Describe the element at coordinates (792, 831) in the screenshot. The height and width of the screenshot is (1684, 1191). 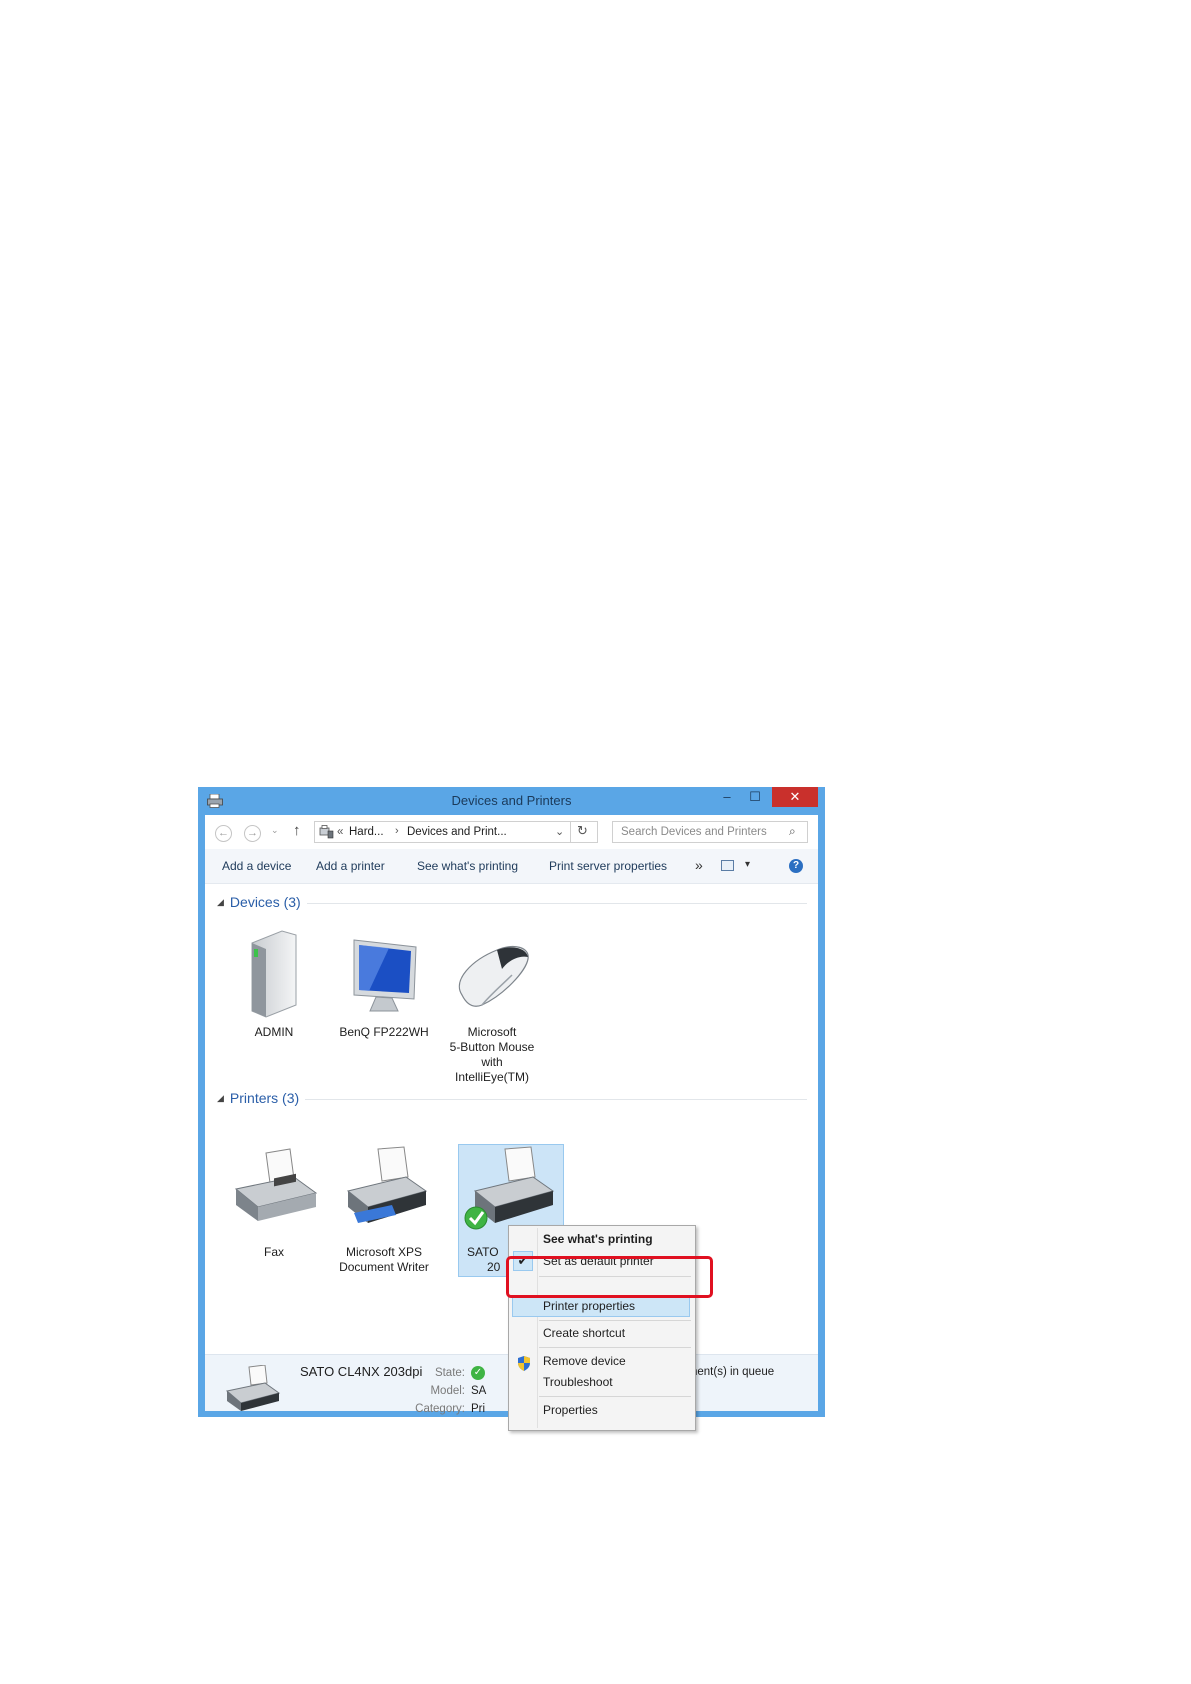
I see `search-icon: ⌕` at that location.